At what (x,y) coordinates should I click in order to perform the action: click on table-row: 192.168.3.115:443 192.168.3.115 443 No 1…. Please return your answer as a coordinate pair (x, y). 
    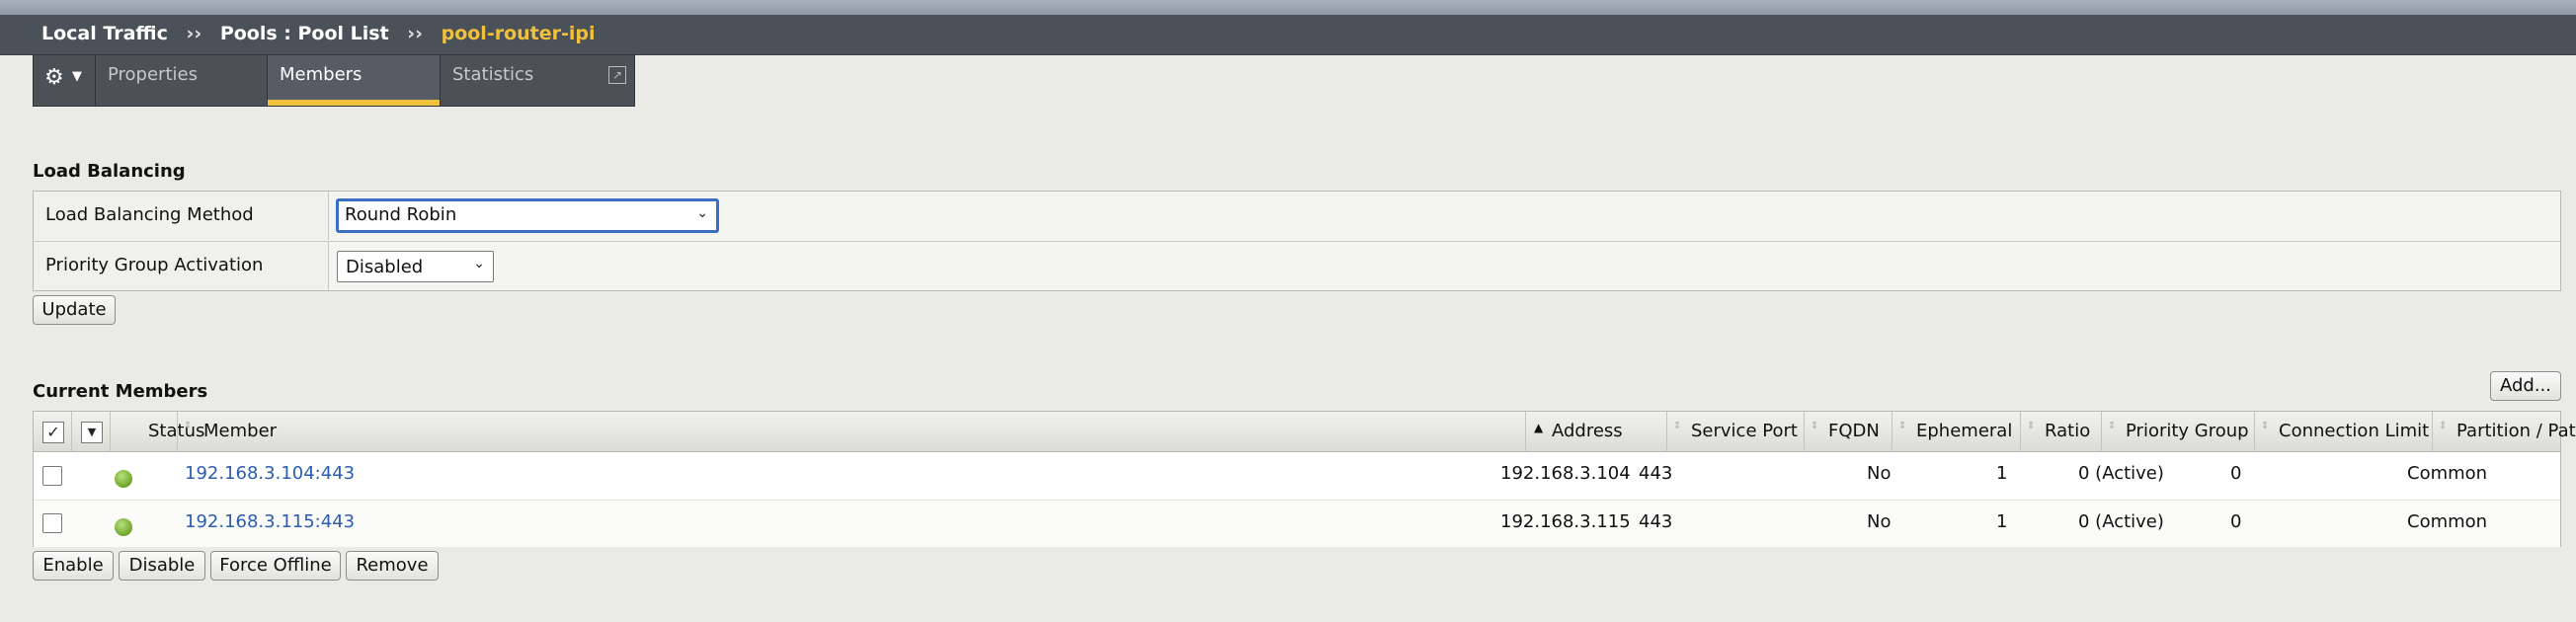
    Looking at the image, I should click on (1297, 523).